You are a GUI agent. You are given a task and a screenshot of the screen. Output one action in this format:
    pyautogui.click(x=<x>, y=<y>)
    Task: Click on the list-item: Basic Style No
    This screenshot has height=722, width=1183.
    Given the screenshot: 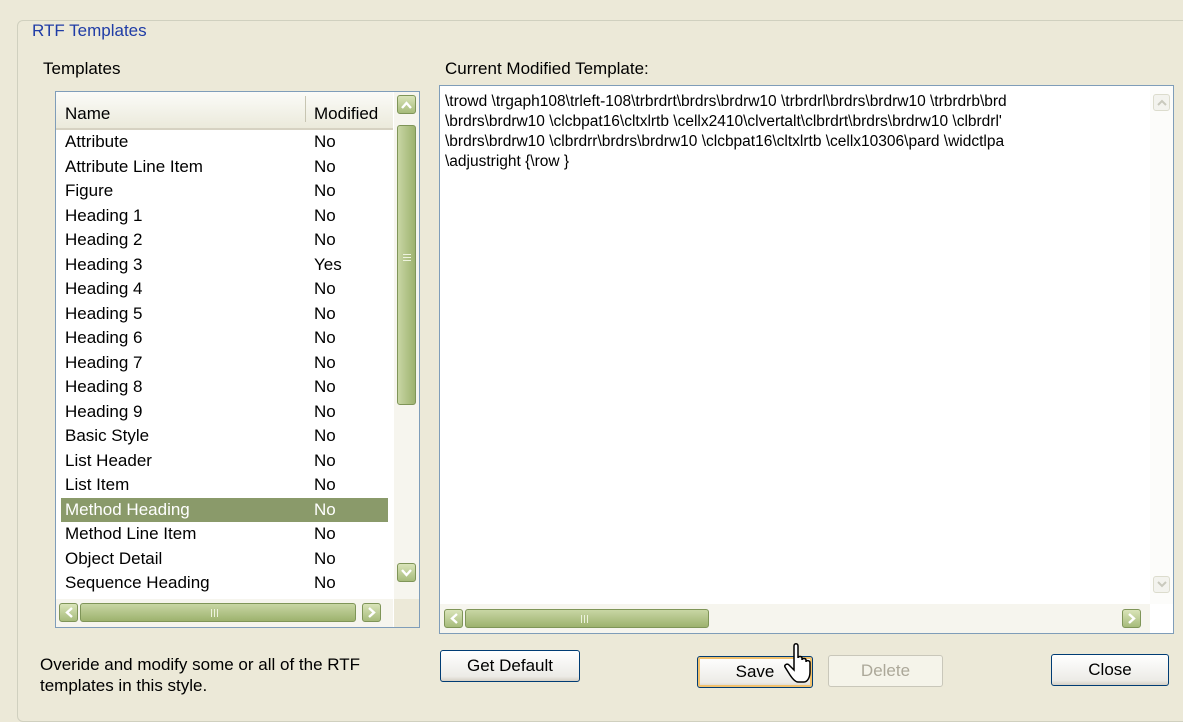 What is the action you would take?
    pyautogui.click(x=224, y=436)
    